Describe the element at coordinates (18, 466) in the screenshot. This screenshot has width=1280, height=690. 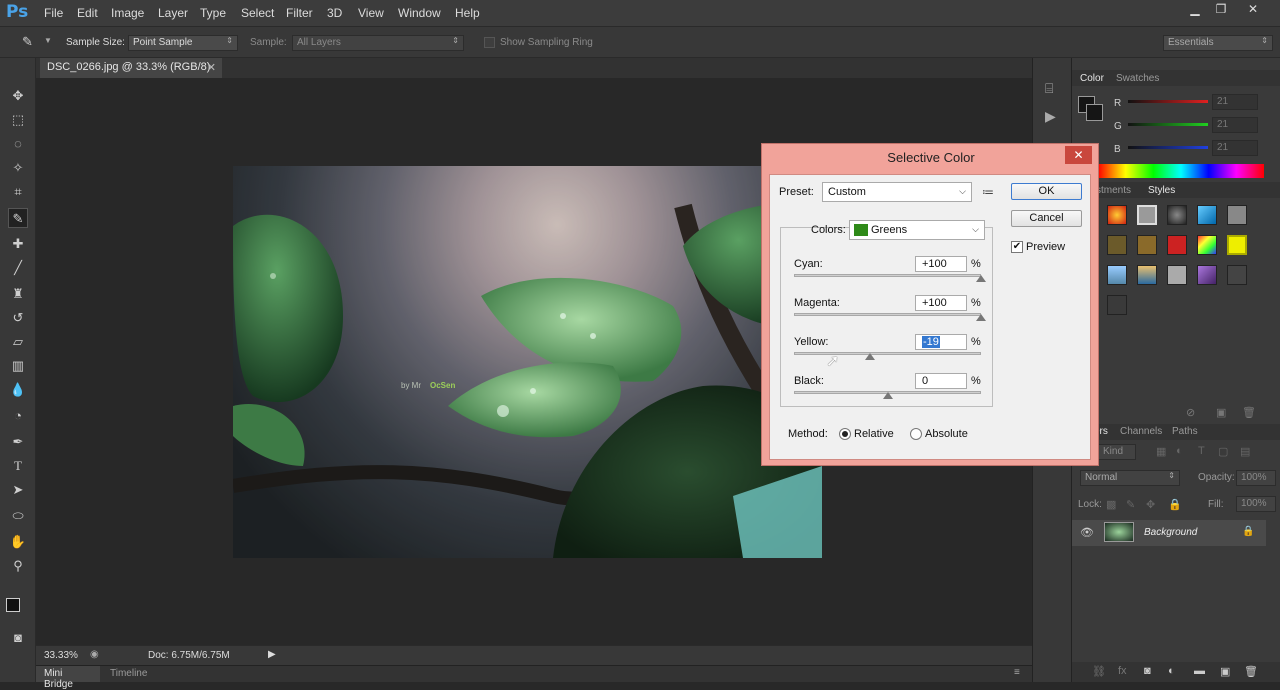
I see `type-tool-icon: T` at that location.